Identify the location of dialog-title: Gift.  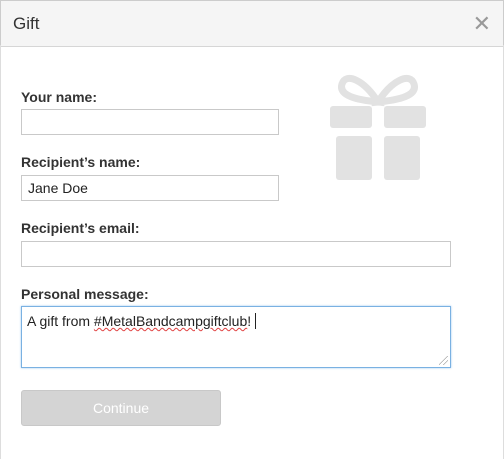
(26, 23).